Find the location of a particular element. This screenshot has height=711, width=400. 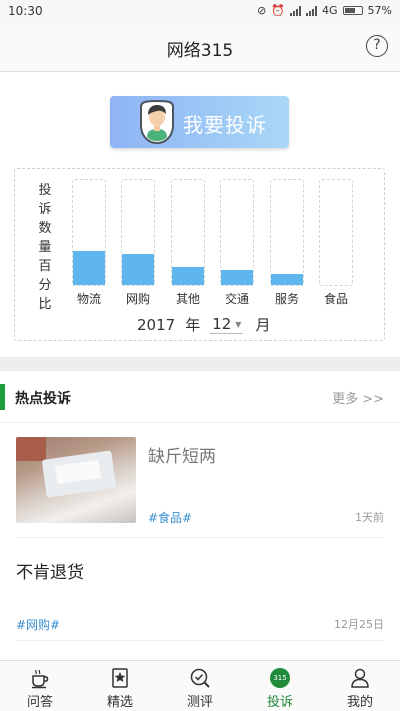

mute-icon: ⊘ is located at coordinates (262, 10).